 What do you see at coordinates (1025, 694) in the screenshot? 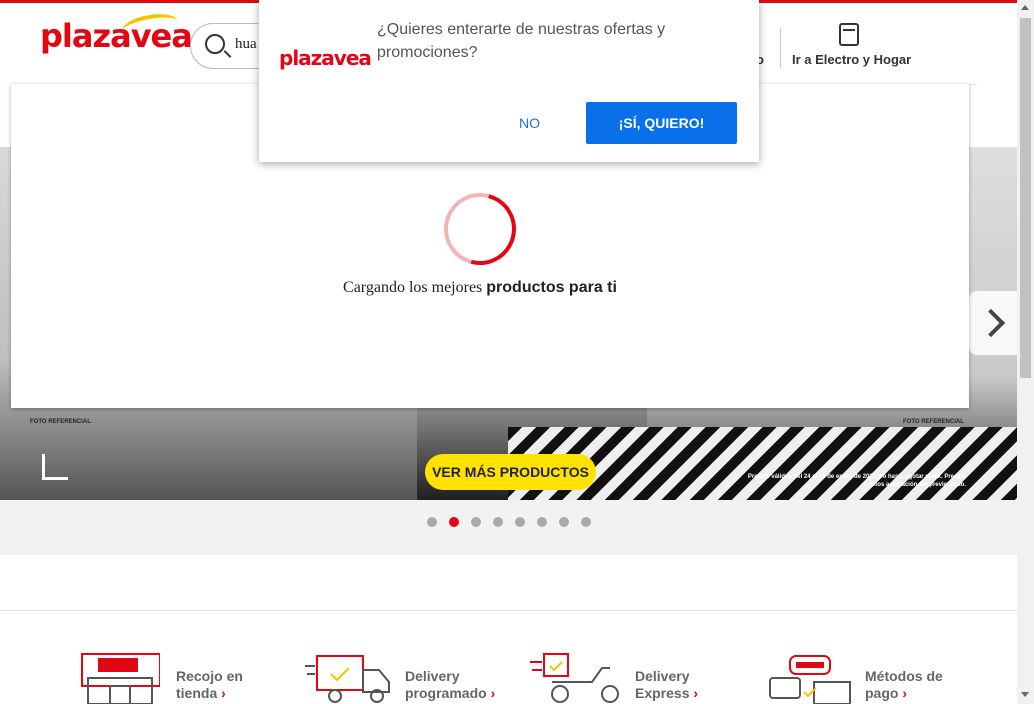
I see `scroll-down-arrow-icon` at bounding box center [1025, 694].